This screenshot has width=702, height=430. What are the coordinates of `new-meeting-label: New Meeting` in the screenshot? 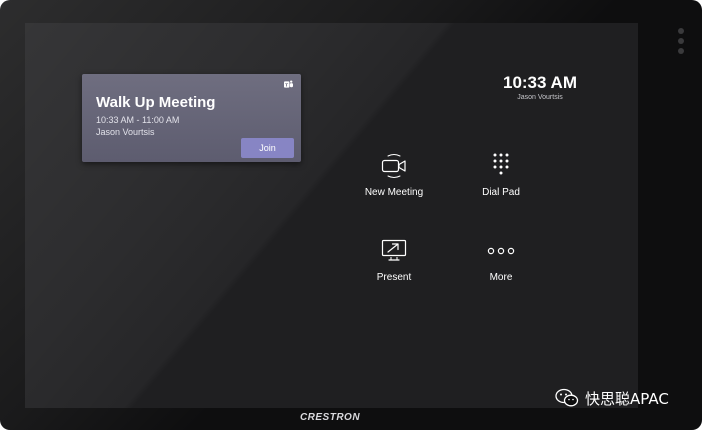 It's located at (394, 192).